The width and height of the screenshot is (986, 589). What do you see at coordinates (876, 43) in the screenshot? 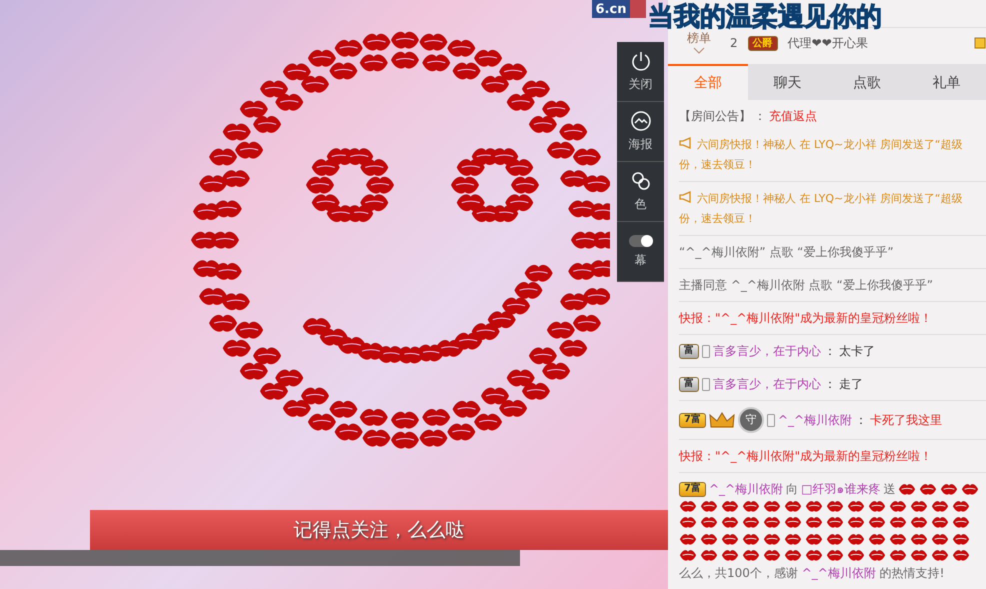
I see `rank-name: 代理❤❤开心果` at bounding box center [876, 43].